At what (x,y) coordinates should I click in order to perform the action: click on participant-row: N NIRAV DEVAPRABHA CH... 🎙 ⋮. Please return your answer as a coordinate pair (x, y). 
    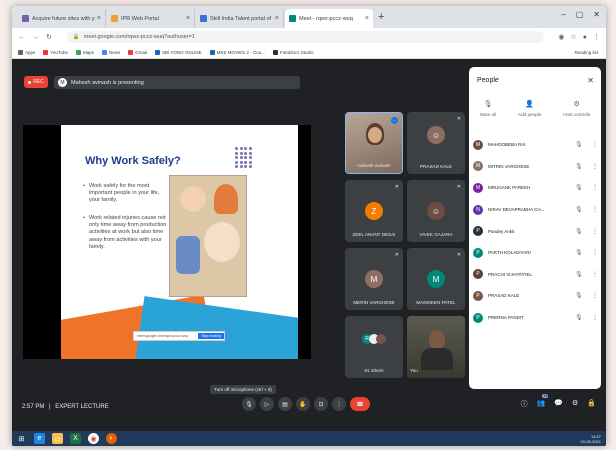
    Looking at the image, I should click on (536, 210).